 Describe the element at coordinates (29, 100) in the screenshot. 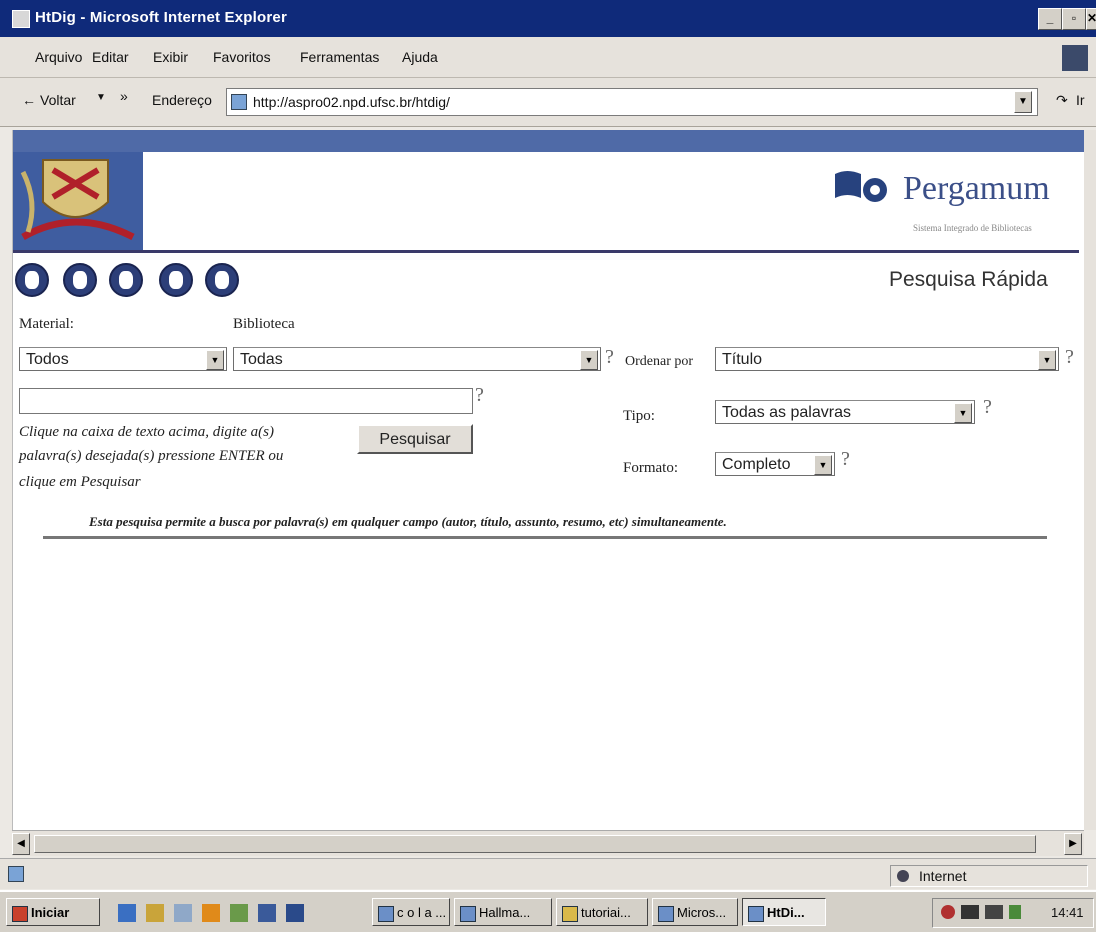

I see `back-arrow-icon: ←` at that location.